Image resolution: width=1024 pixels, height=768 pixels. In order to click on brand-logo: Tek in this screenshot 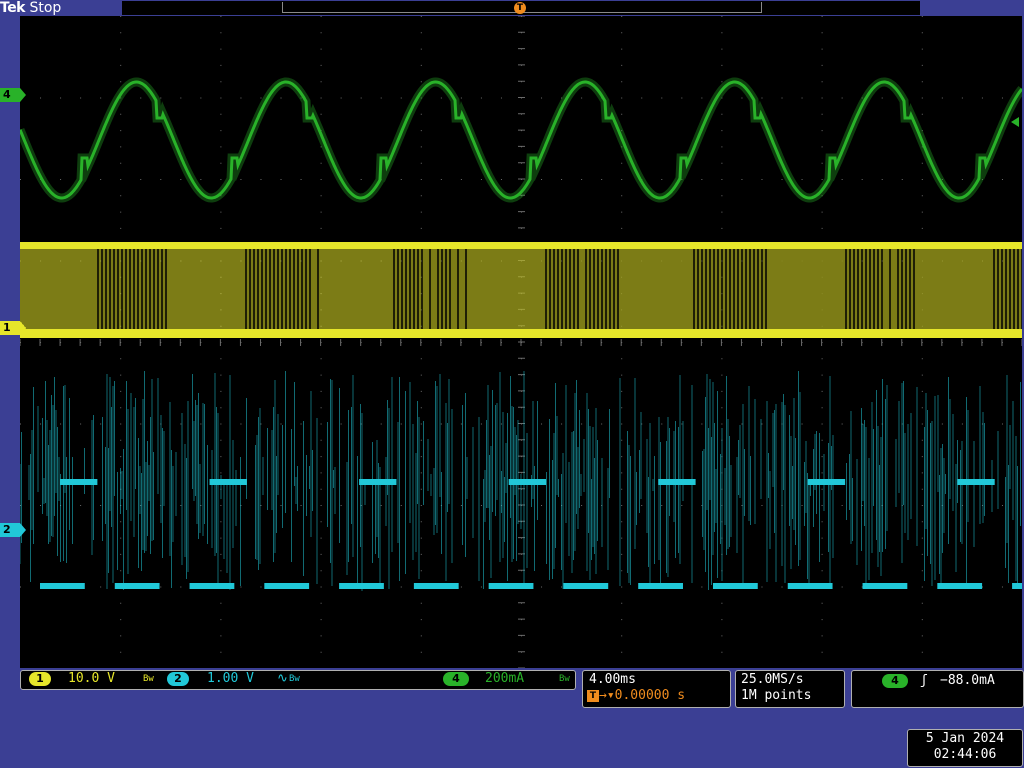, I will do `click(12, 8)`.